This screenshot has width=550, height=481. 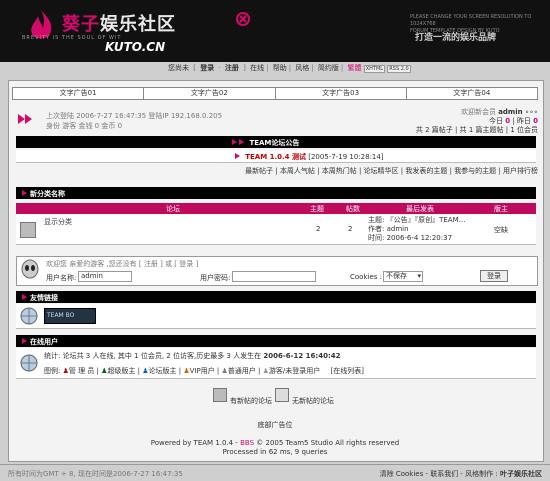 I want to click on text-ad-2: 文字广告02, so click(x=210, y=93).